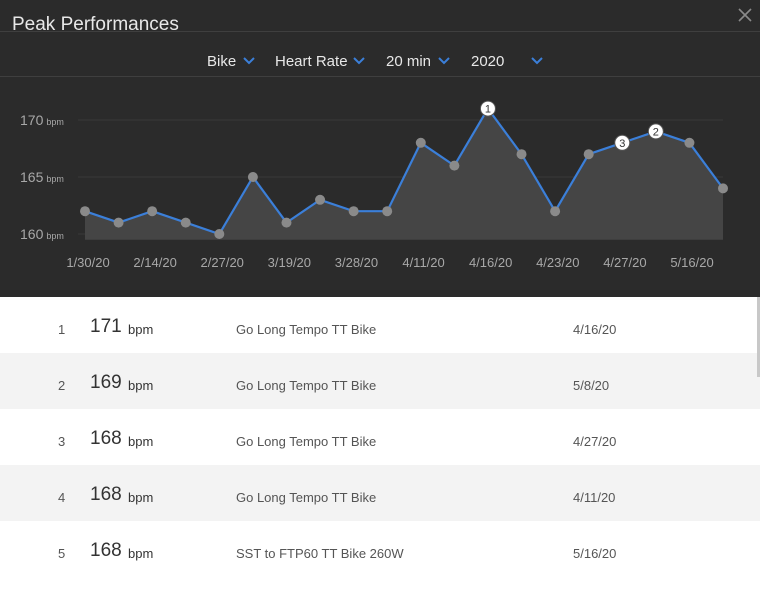 The width and height of the screenshot is (760, 596). I want to click on divider, so click(380, 31).